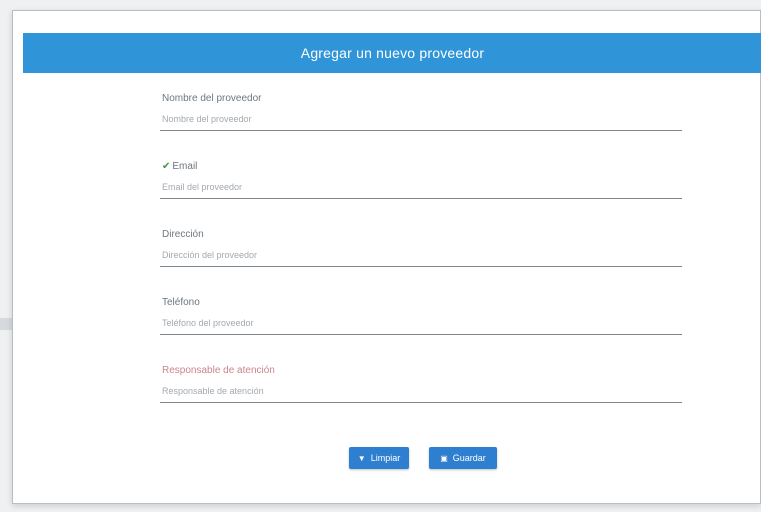 The image size is (761, 512). I want to click on phone-group: Teléfono, so click(421, 323).